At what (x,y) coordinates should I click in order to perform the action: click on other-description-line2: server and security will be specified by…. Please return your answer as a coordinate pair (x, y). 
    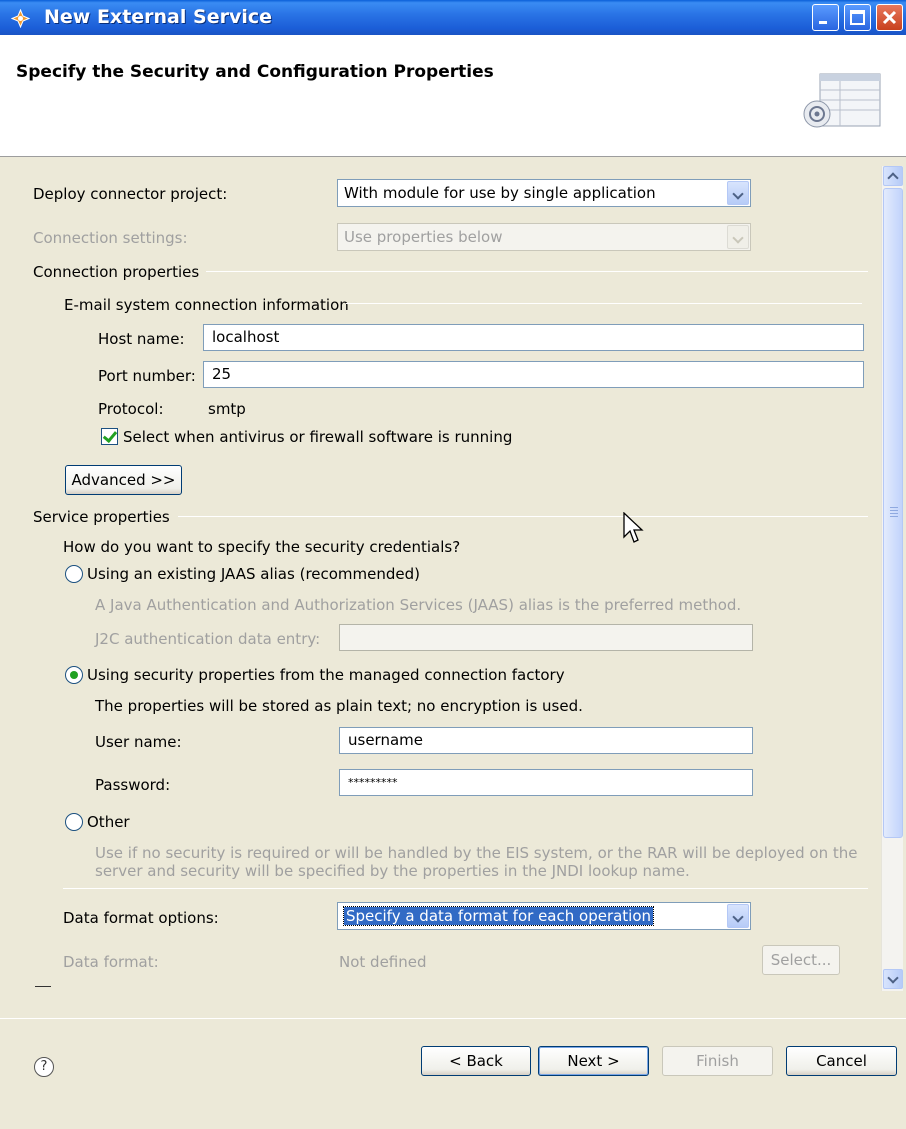
    Looking at the image, I should click on (392, 871).